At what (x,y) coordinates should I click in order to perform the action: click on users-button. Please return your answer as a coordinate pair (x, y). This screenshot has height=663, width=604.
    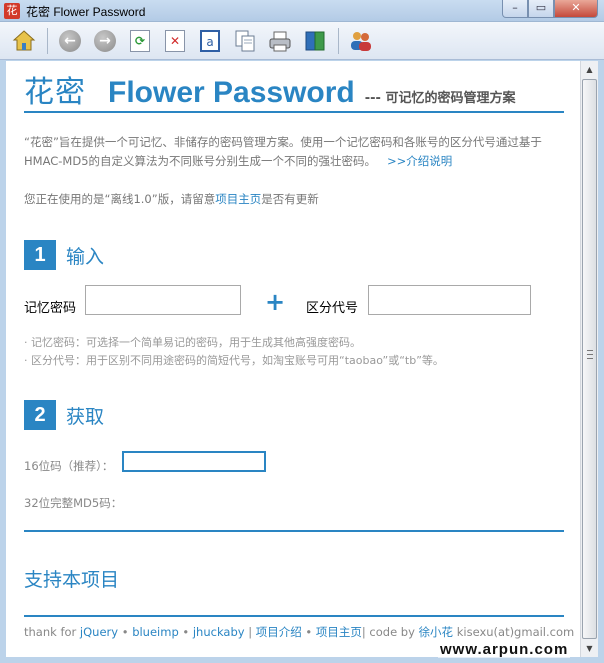
    Looking at the image, I should click on (361, 41).